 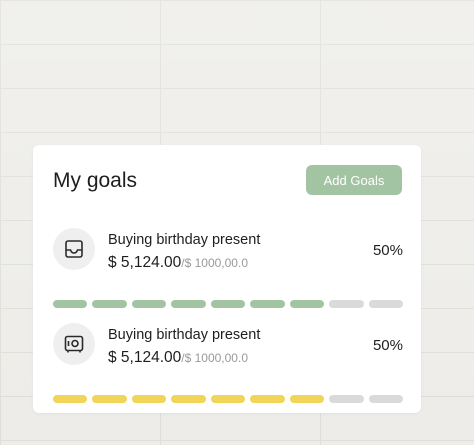 I want to click on inbox-tray-icon, so click(x=74, y=249).